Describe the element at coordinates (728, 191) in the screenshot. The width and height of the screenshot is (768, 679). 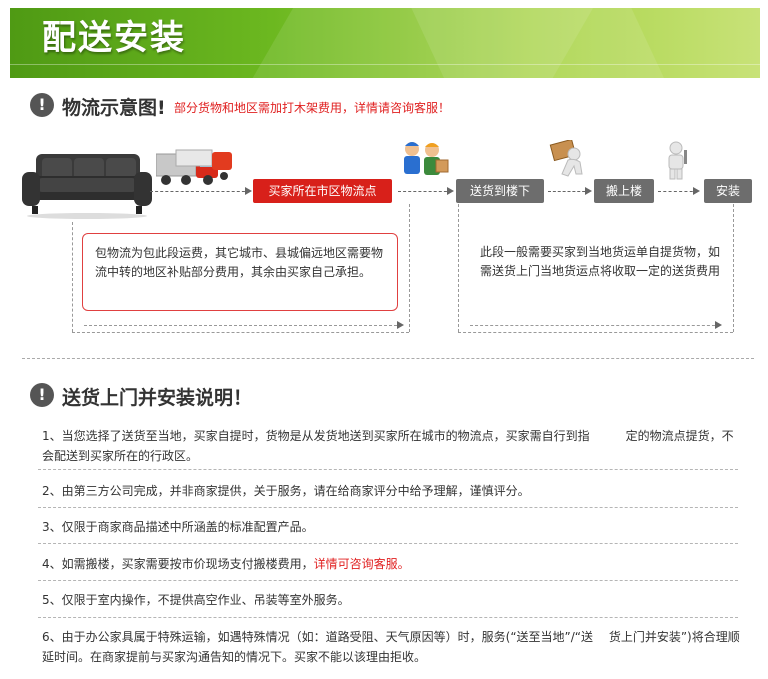
I see `step-install: 安装` at that location.